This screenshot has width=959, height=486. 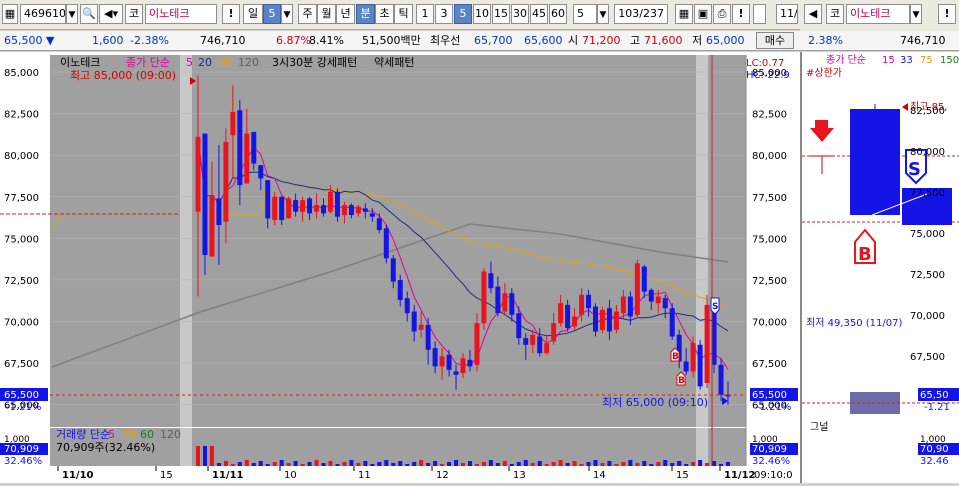 What do you see at coordinates (10, 14) in the screenshot?
I see `stock-list-icon: ▦` at bounding box center [10, 14].